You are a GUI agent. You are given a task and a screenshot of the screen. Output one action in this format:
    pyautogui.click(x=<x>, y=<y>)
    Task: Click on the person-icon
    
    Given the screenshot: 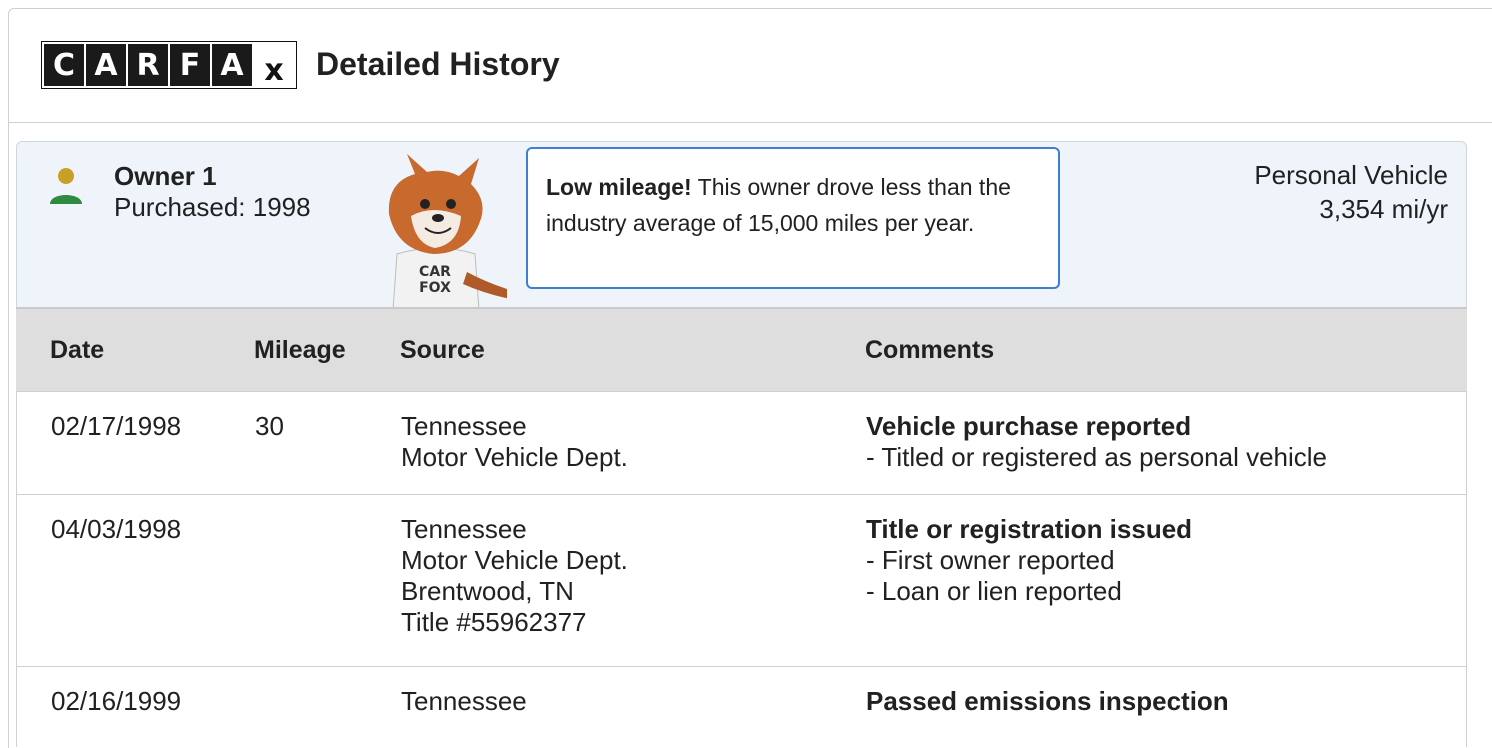 What is the action you would take?
    pyautogui.click(x=66, y=186)
    